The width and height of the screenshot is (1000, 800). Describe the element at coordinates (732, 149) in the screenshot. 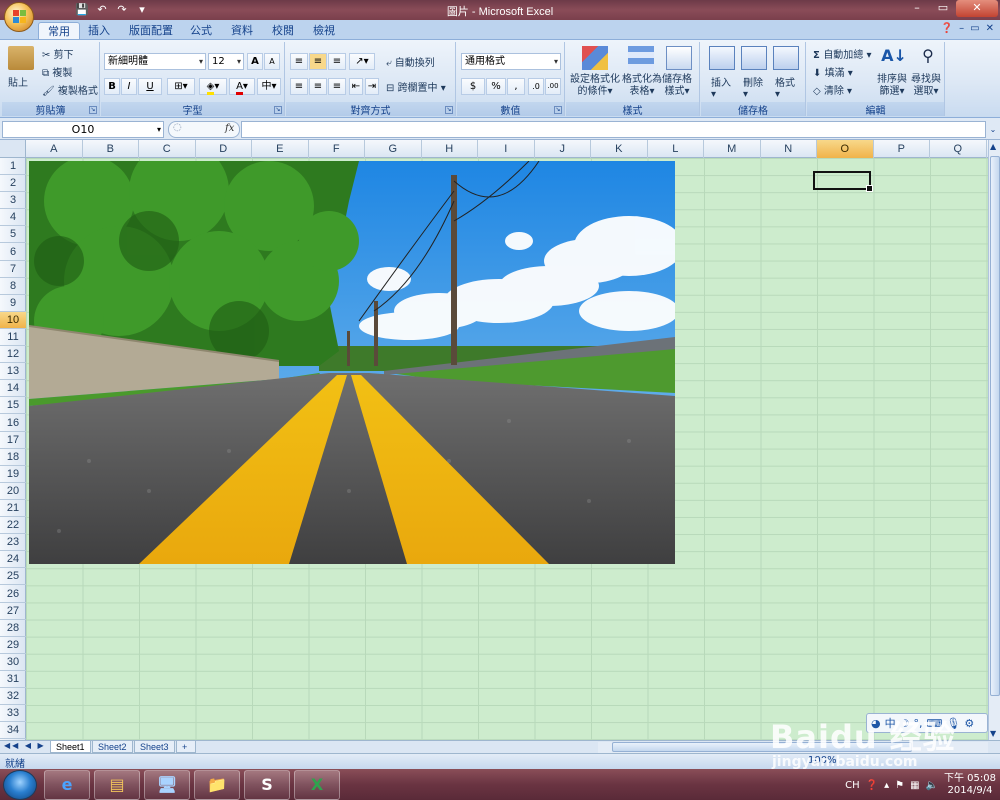

I see `column-header: M` at that location.